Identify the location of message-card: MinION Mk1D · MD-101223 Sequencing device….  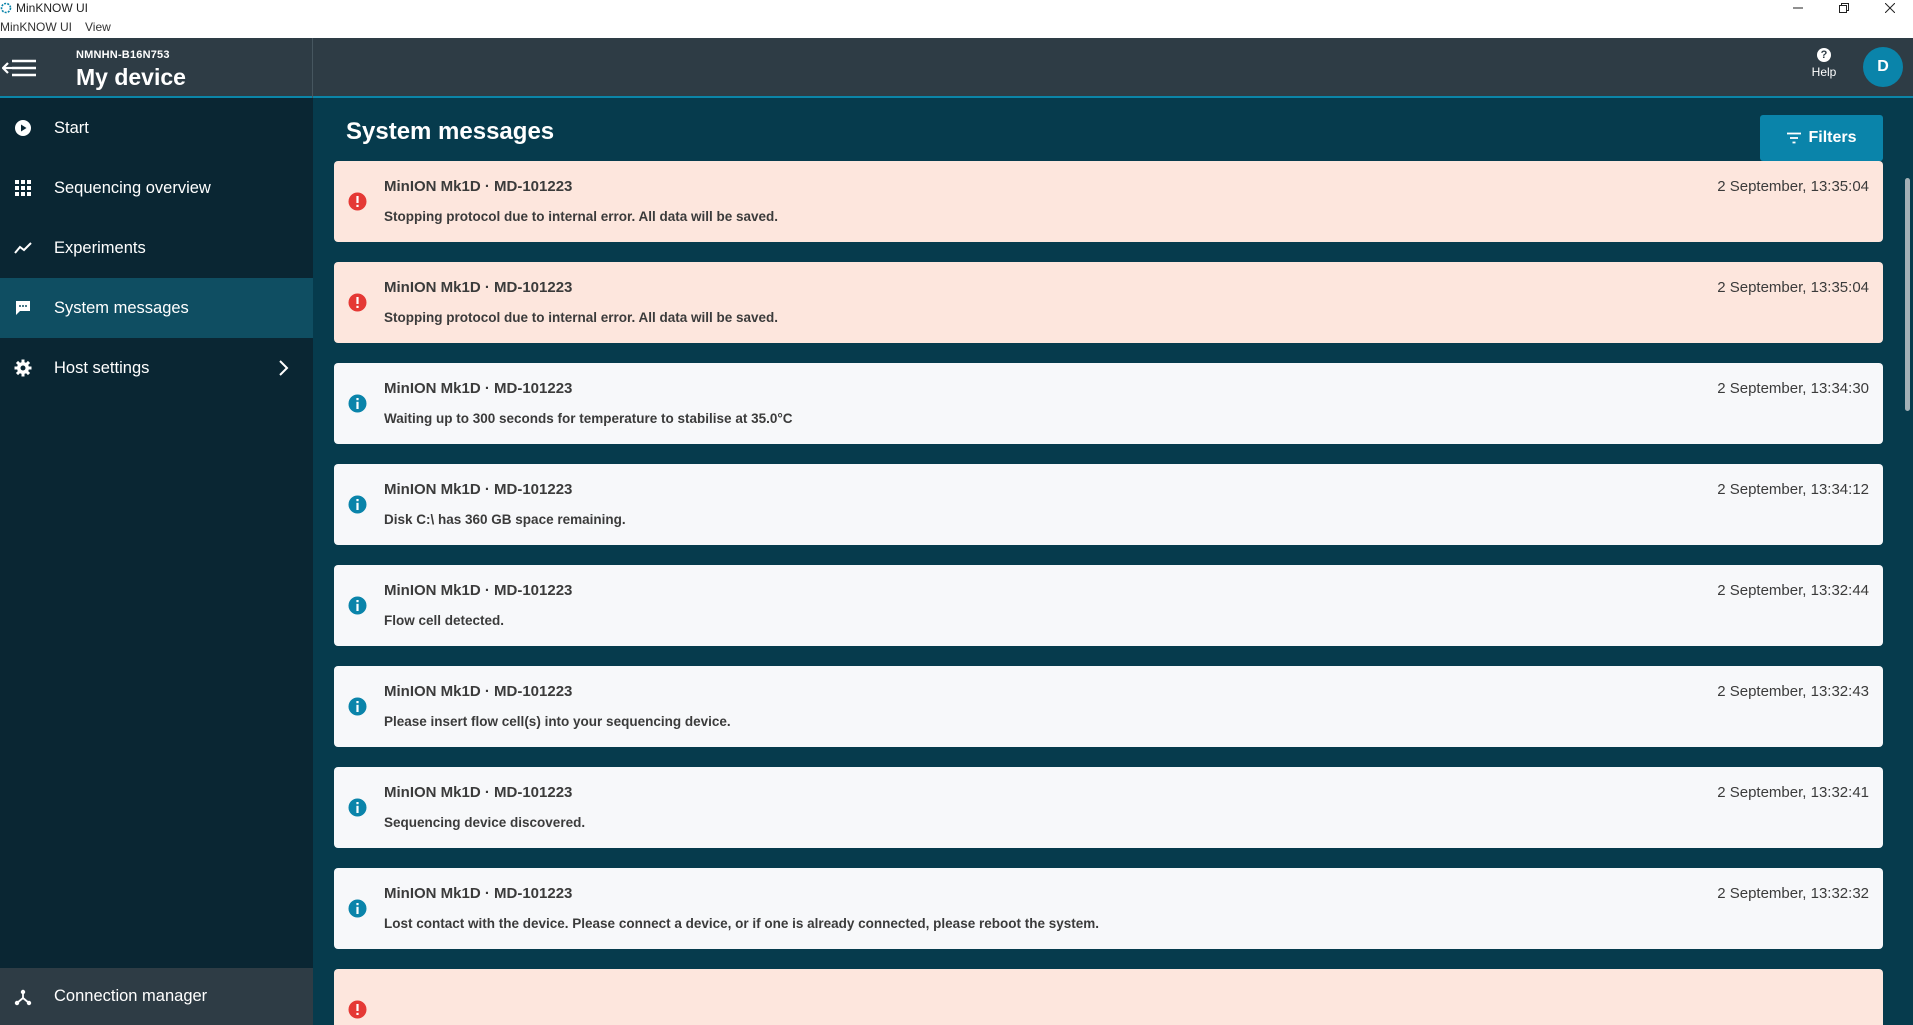
(1108, 807).